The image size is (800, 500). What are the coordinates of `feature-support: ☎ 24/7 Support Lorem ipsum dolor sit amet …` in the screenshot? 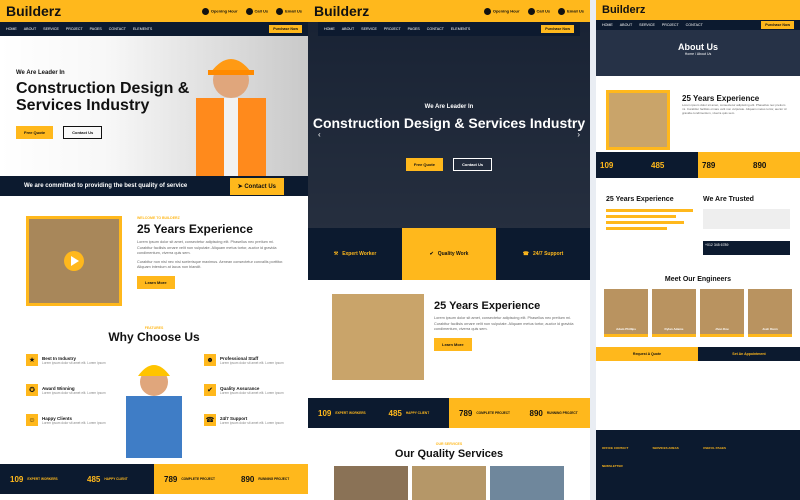 It's located at (244, 420).